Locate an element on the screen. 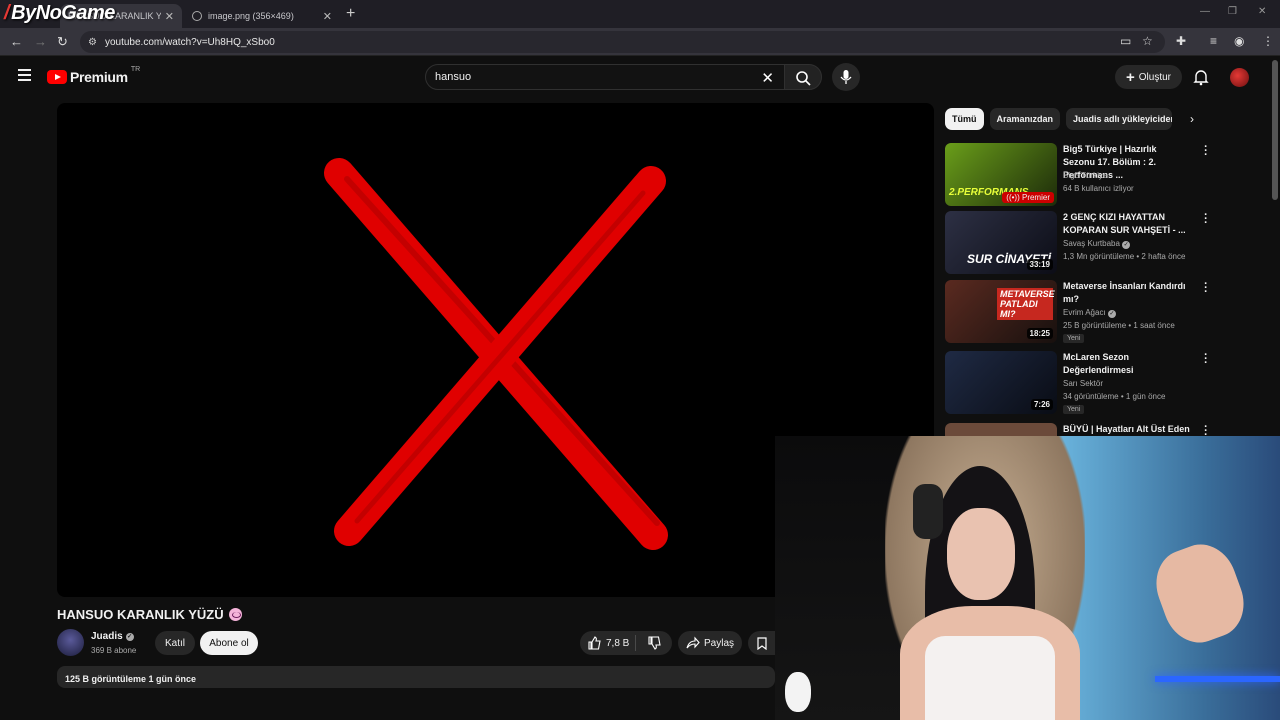  youtube-play-icon is located at coordinates (57, 77).